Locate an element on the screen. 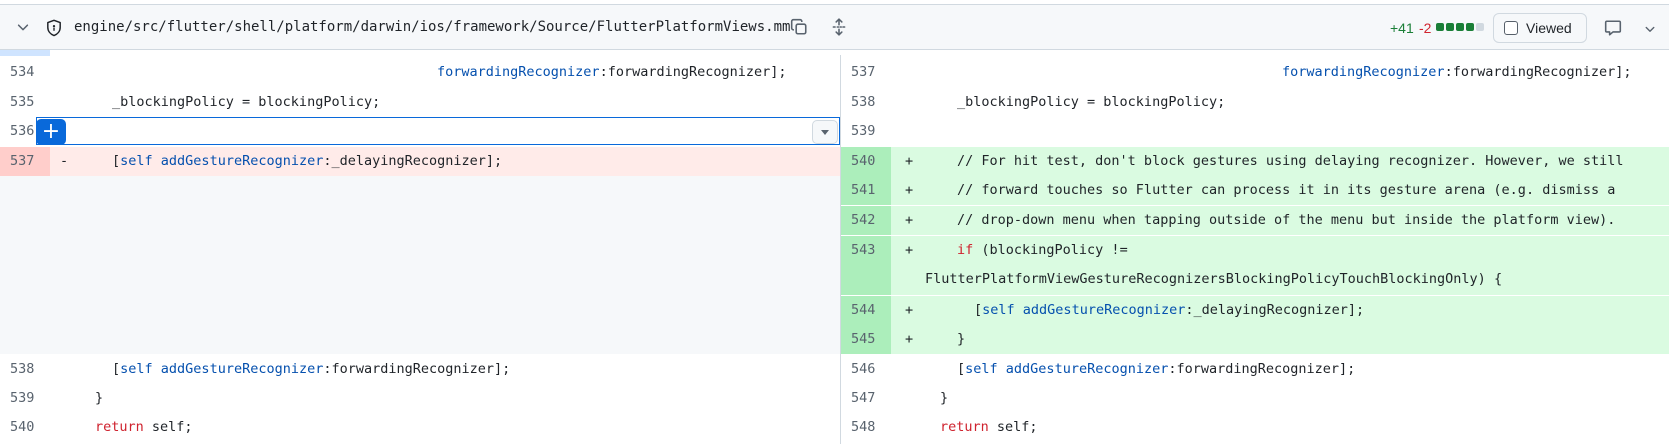 Image resolution: width=1669 pixels, height=444 pixels. diff-line-left: 539 } is located at coordinates (420, 398).